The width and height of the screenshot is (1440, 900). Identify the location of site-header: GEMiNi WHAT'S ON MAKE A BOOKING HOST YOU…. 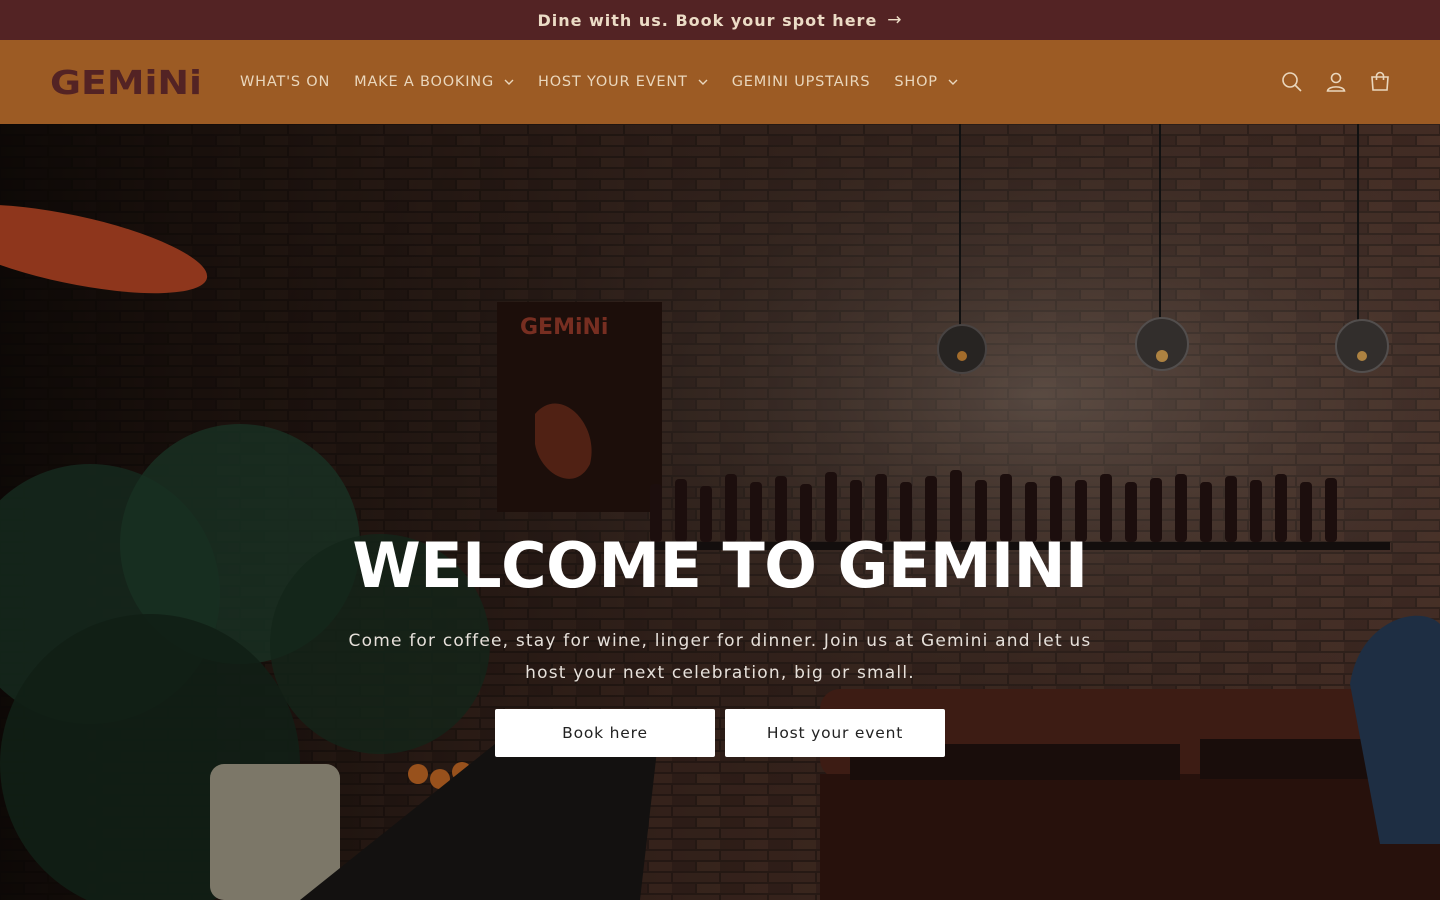
(720, 82).